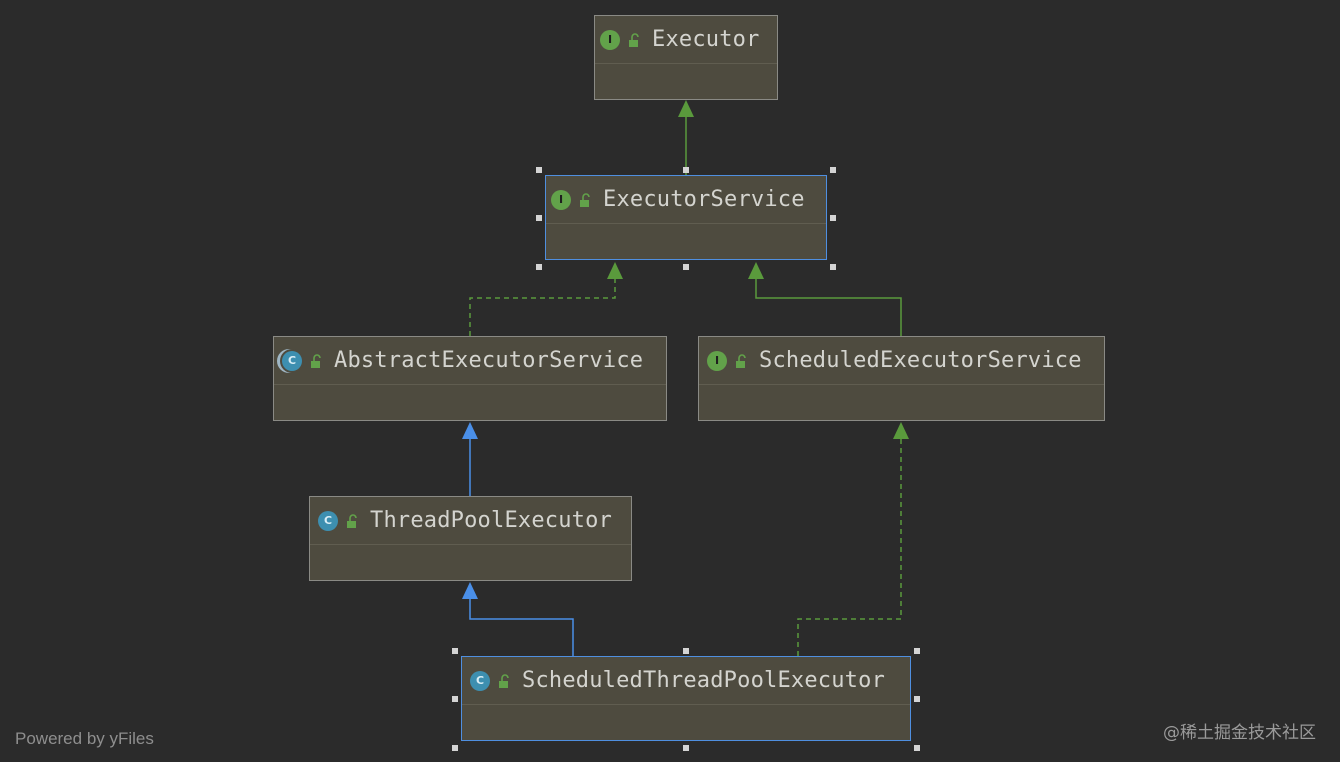 The height and width of the screenshot is (762, 1340). I want to click on class-name: ScheduledThreadPoolExecutor, so click(704, 680).